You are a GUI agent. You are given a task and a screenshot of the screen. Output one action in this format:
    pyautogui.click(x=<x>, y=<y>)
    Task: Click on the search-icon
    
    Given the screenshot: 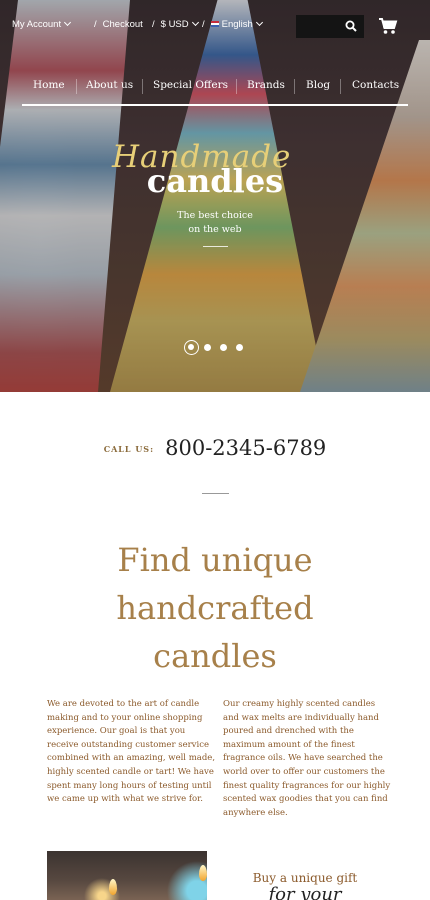 What is the action you would take?
    pyautogui.click(x=351, y=26)
    